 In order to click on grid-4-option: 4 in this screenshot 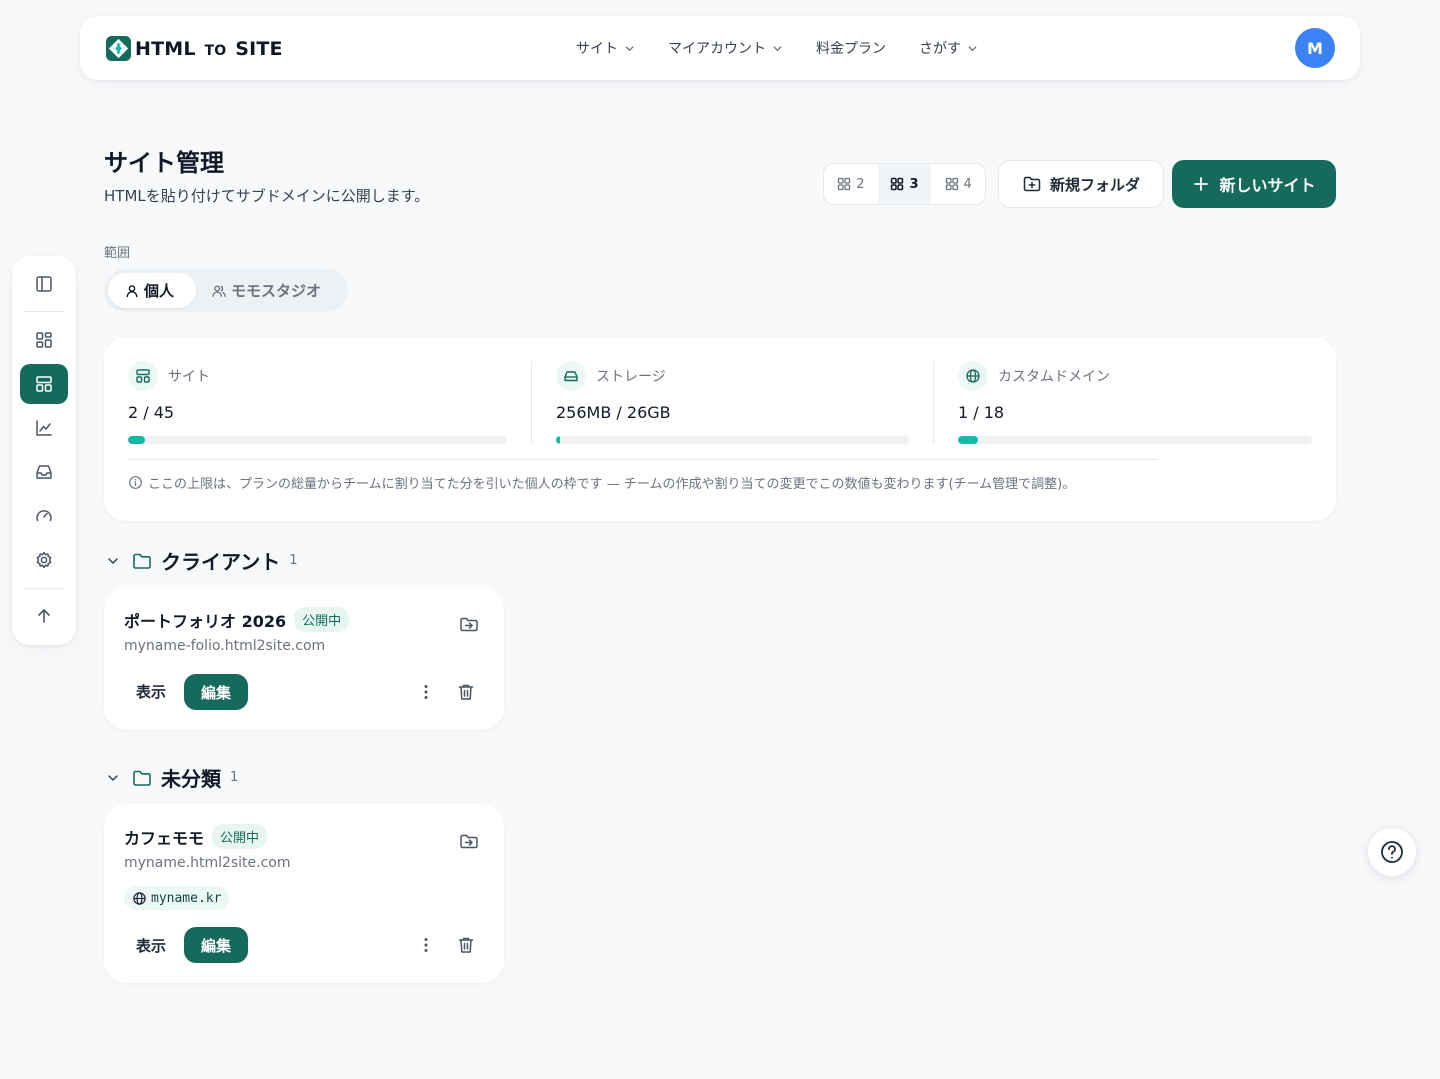, I will do `click(958, 184)`.